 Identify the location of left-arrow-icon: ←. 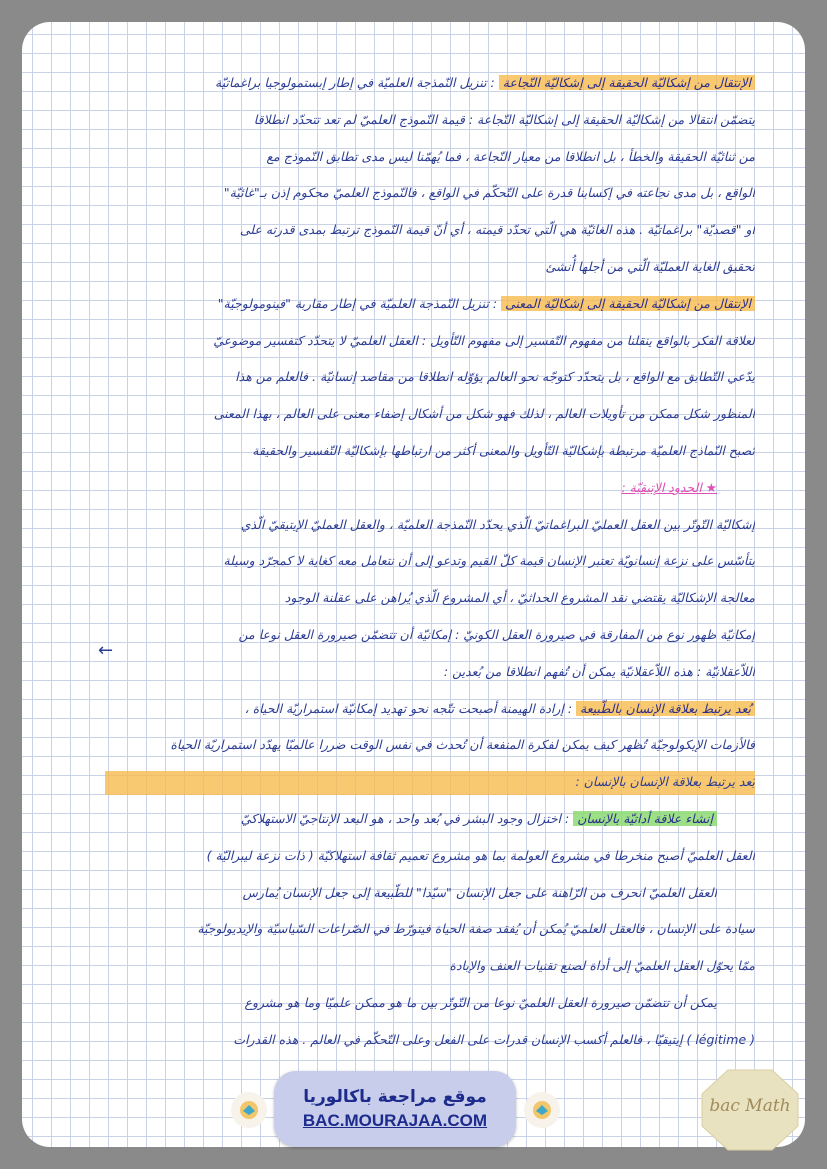
(106, 650).